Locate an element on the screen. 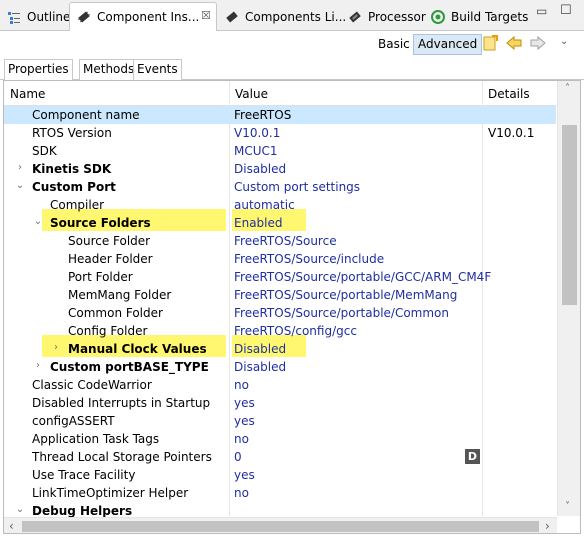  table-row: ⌄ Source Folders Enabled is located at coordinates (280, 223).